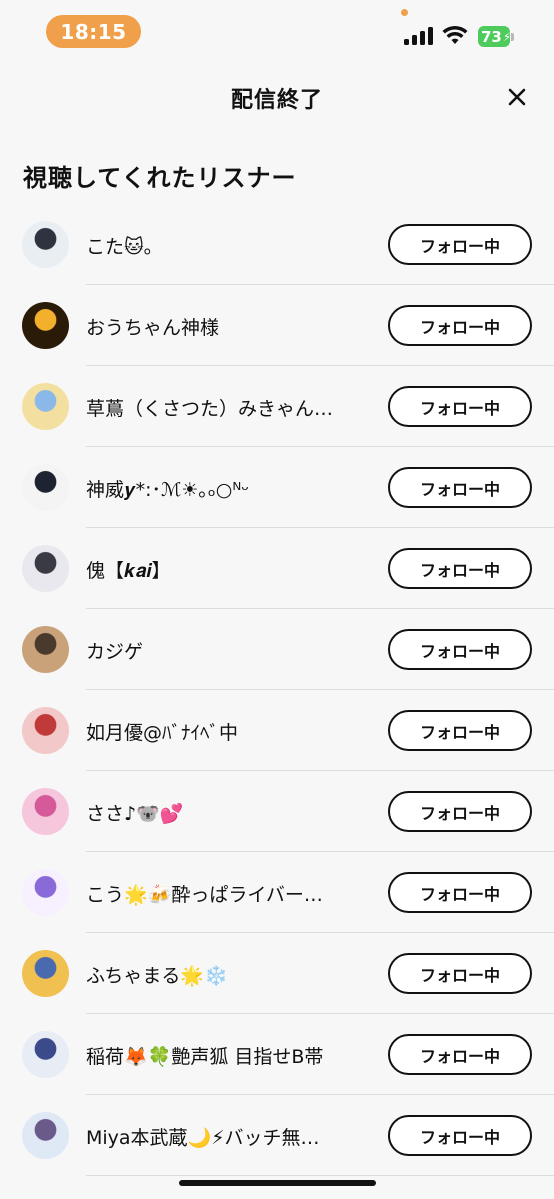 The image size is (554, 1199). Describe the element at coordinates (512, 37) in the screenshot. I see `battery-cap` at that location.